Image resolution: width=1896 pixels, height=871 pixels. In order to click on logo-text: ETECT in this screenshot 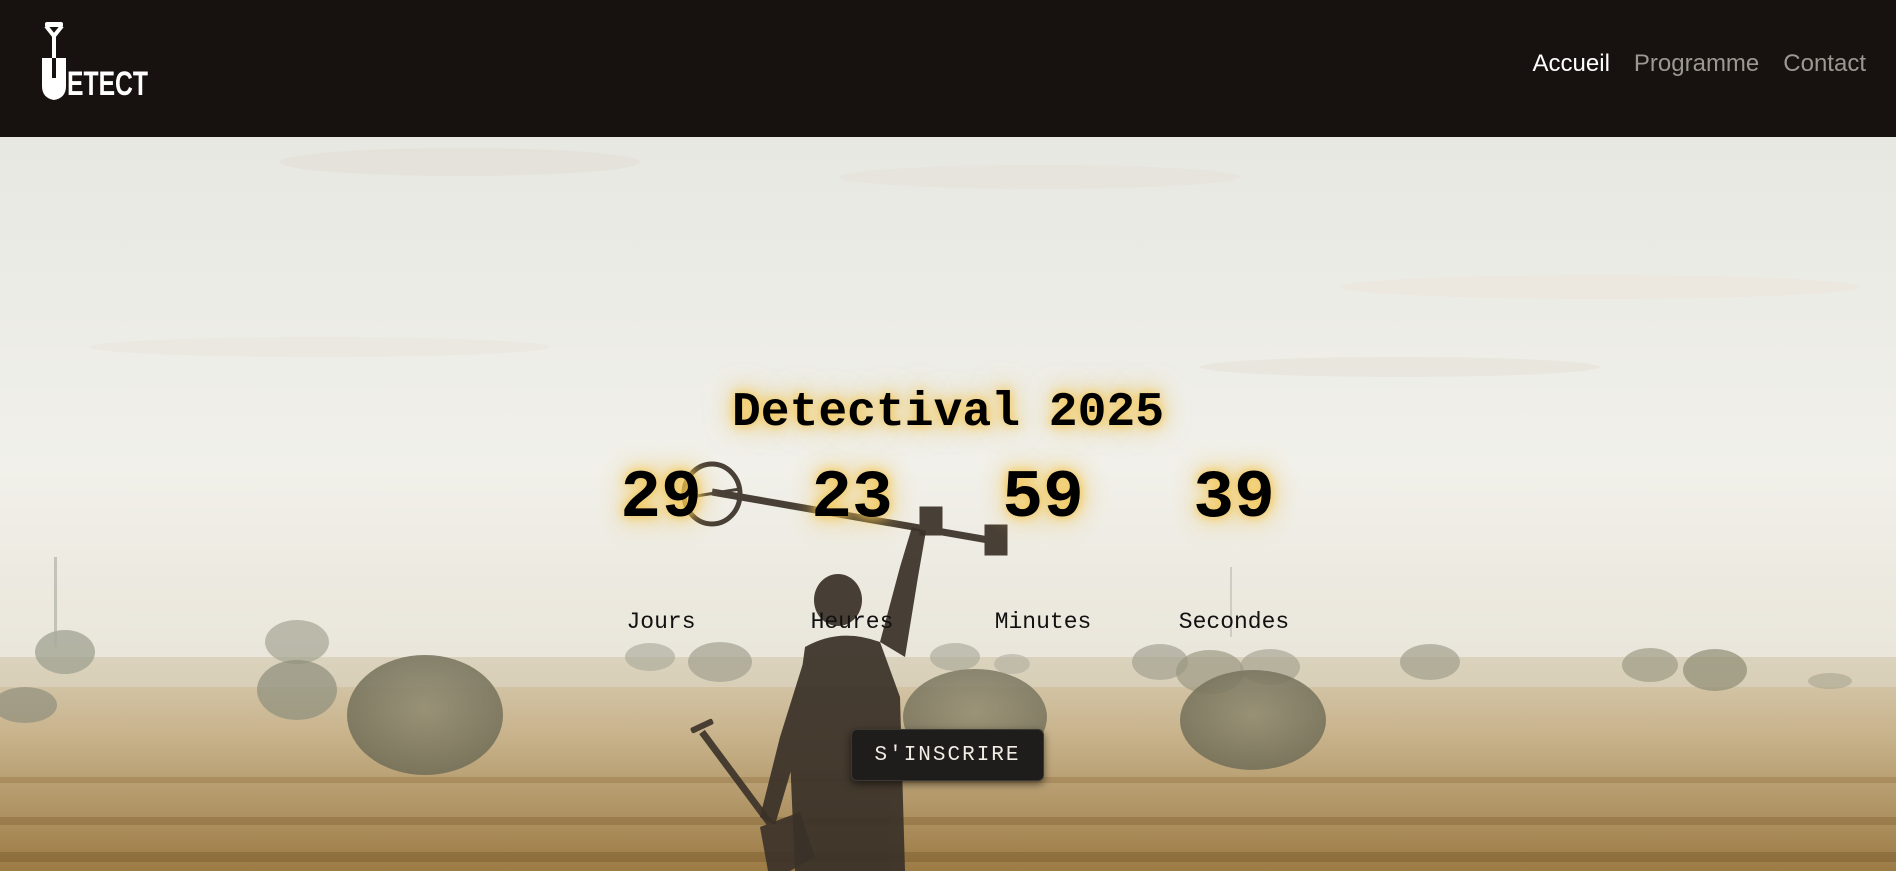, I will do `click(107, 83)`.